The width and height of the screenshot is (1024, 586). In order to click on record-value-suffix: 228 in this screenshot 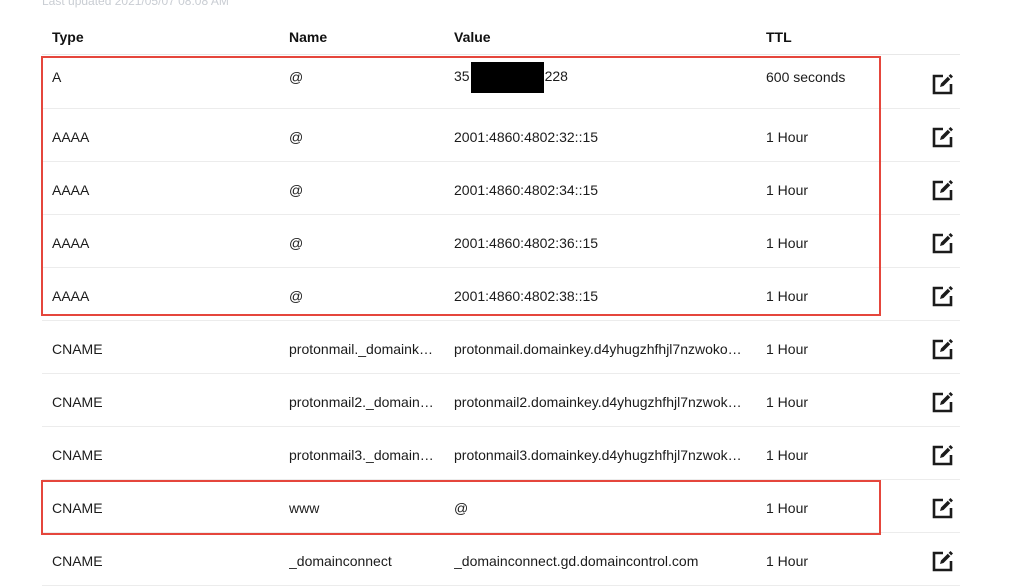, I will do `click(556, 76)`.